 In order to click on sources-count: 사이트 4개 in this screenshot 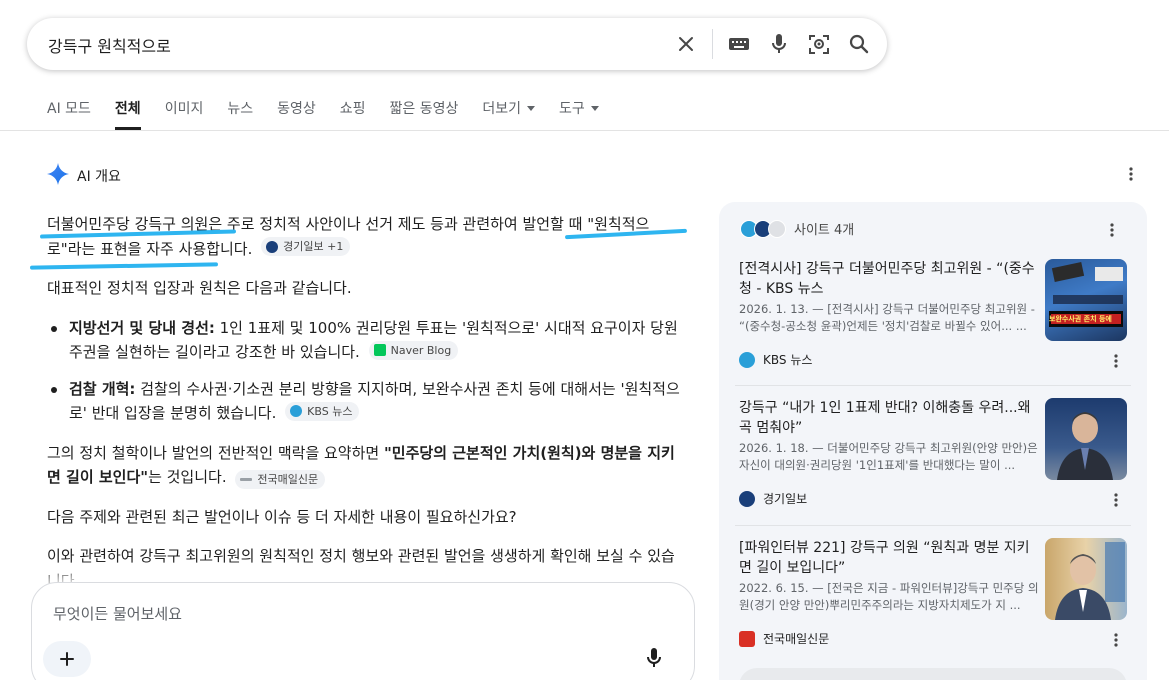, I will do `click(824, 230)`.